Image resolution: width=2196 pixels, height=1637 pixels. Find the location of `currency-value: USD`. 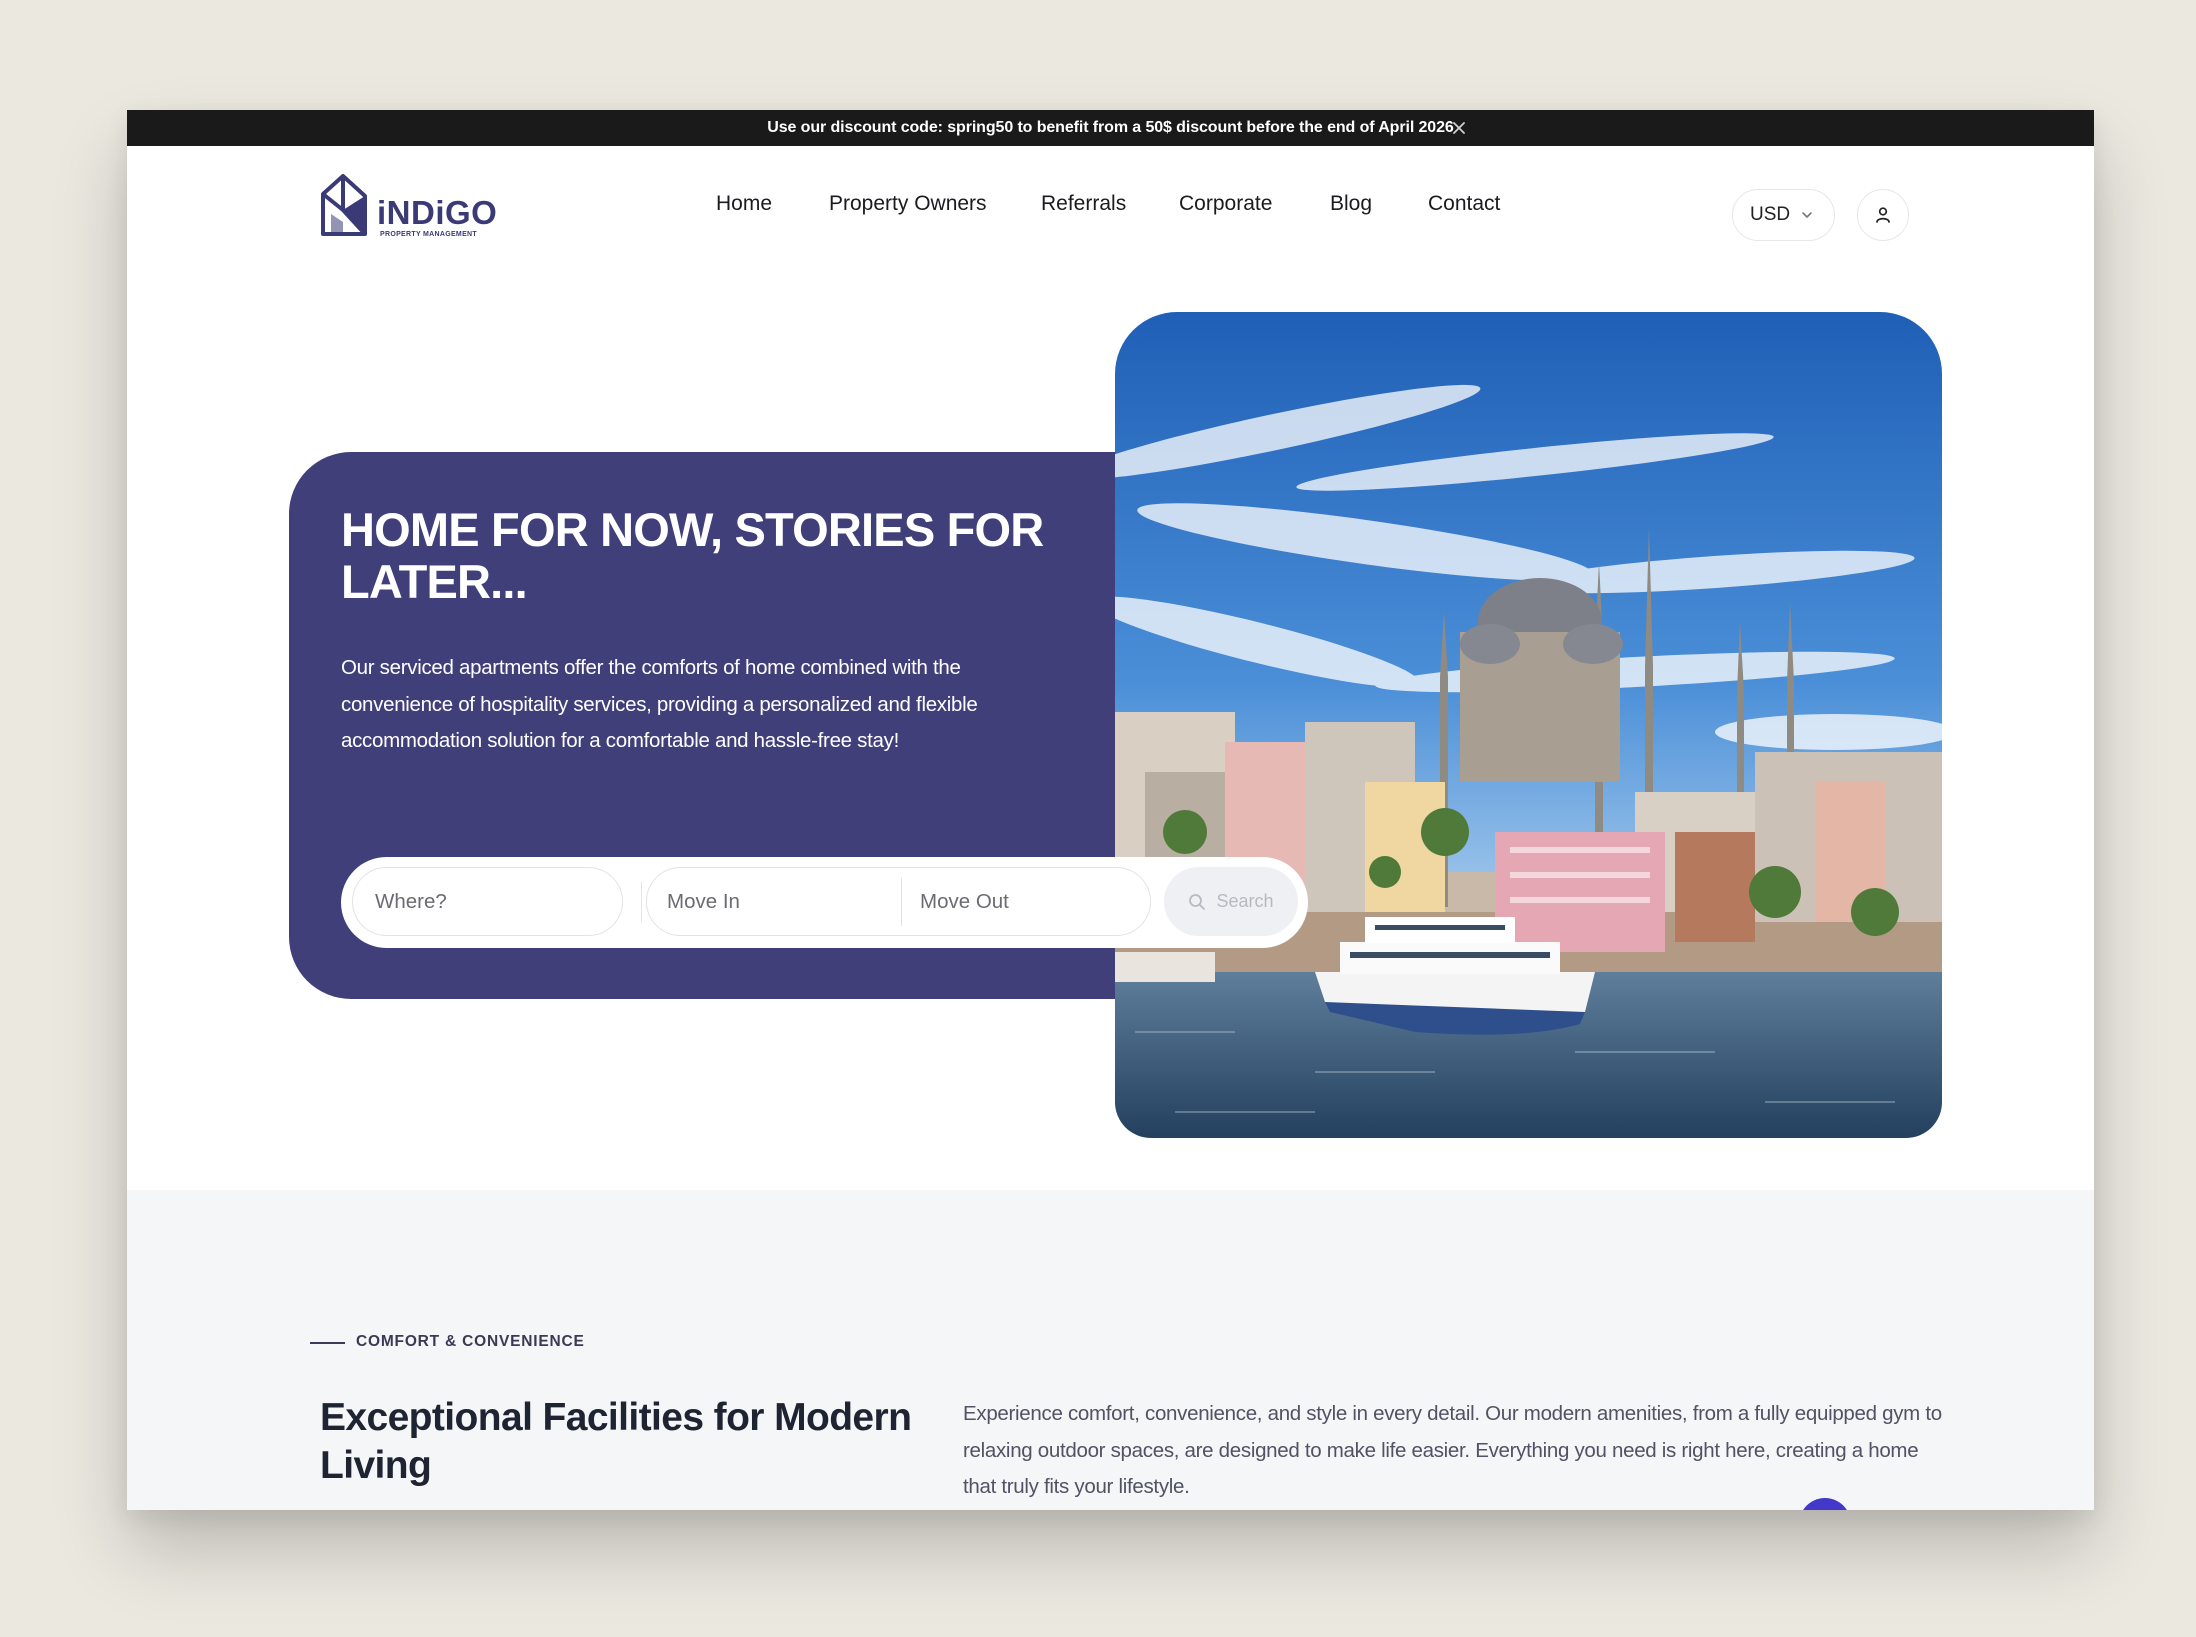

currency-value: USD is located at coordinates (1770, 214).